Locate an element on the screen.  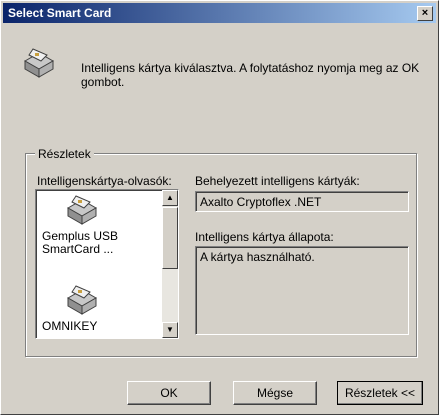
scroll-up-button: ▲ is located at coordinates (170, 198).